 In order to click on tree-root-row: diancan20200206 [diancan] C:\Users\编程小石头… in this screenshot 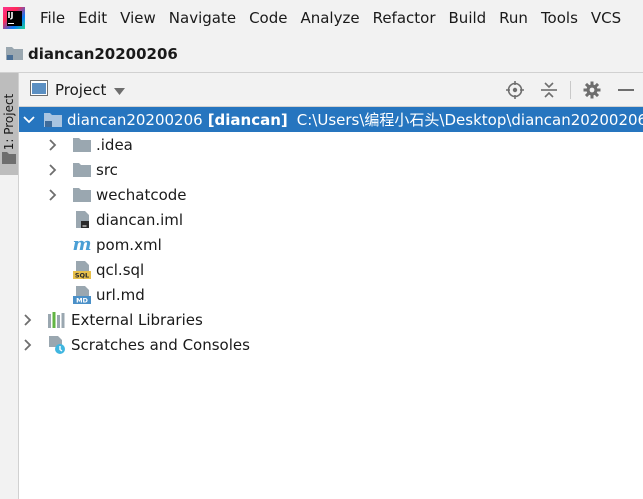, I will do `click(331, 119)`.